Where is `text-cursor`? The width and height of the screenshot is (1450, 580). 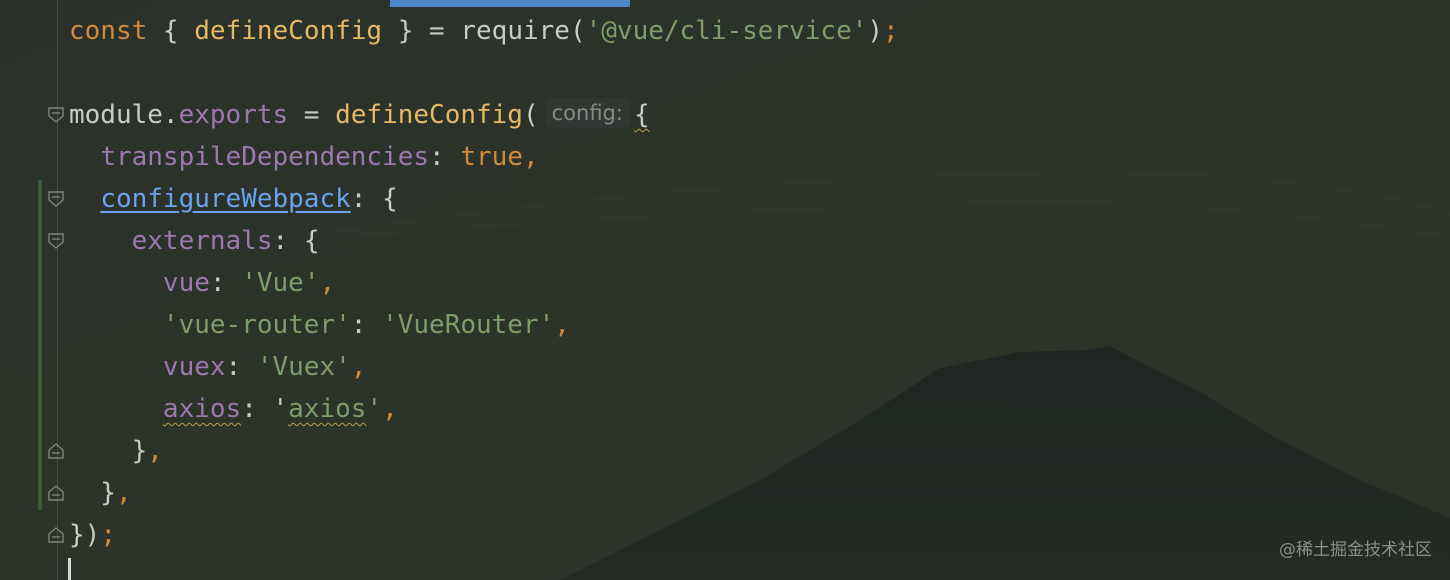 text-cursor is located at coordinates (69, 569).